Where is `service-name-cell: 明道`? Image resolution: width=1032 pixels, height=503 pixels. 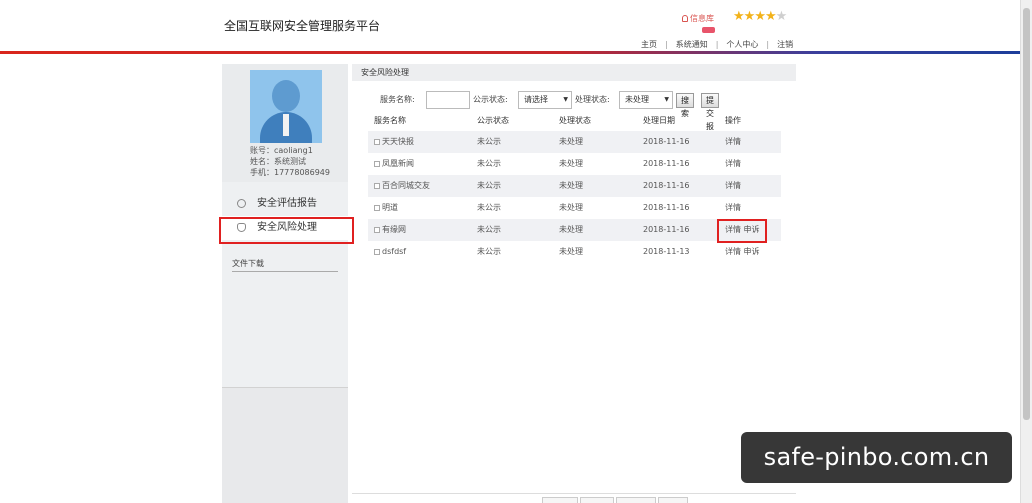
service-name-cell: 明道 is located at coordinates (386, 208).